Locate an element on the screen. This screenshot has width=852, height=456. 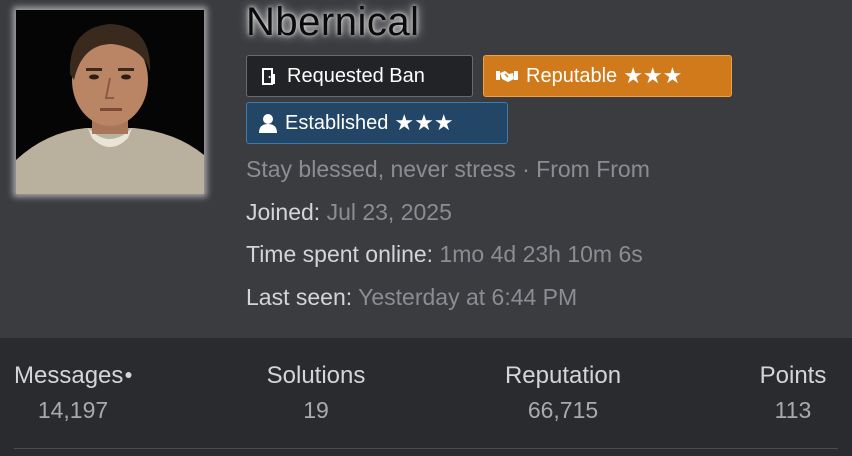
online-time-row: Time spent online: 1mo 4d 23h 10m 6s is located at coordinates (444, 254).